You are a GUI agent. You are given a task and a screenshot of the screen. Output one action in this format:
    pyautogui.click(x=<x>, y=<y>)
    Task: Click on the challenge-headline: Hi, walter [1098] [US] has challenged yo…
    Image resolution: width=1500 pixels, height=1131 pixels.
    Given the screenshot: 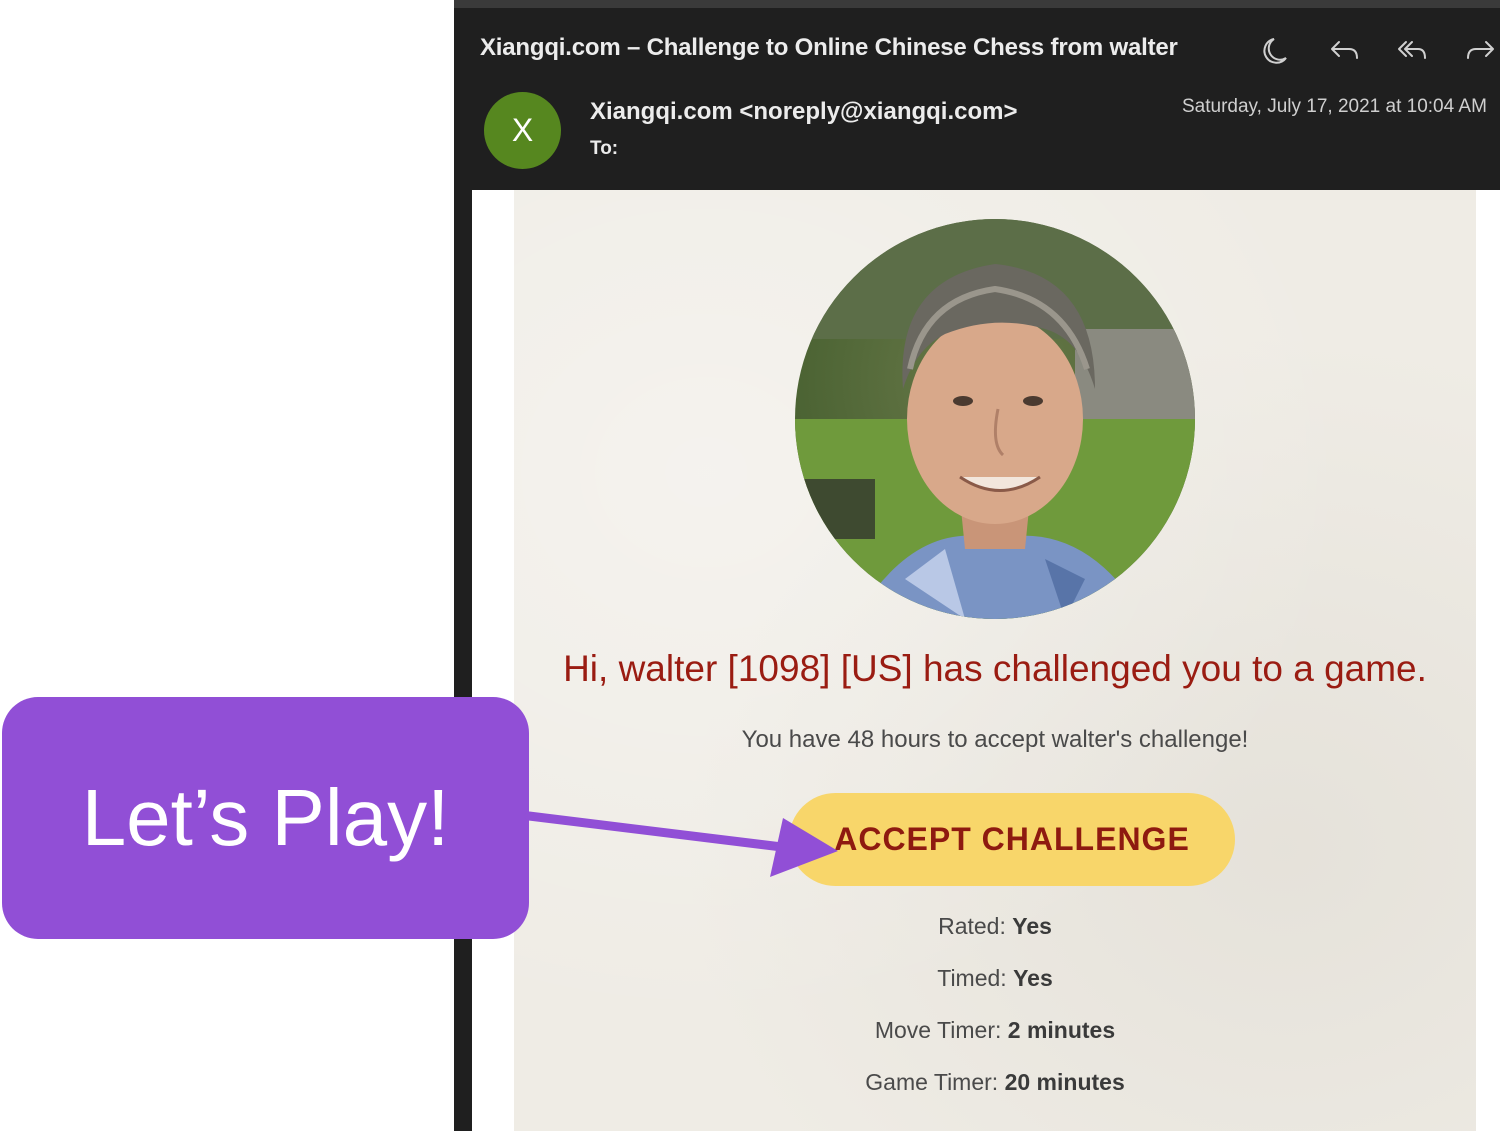 What is the action you would take?
    pyautogui.click(x=995, y=668)
    